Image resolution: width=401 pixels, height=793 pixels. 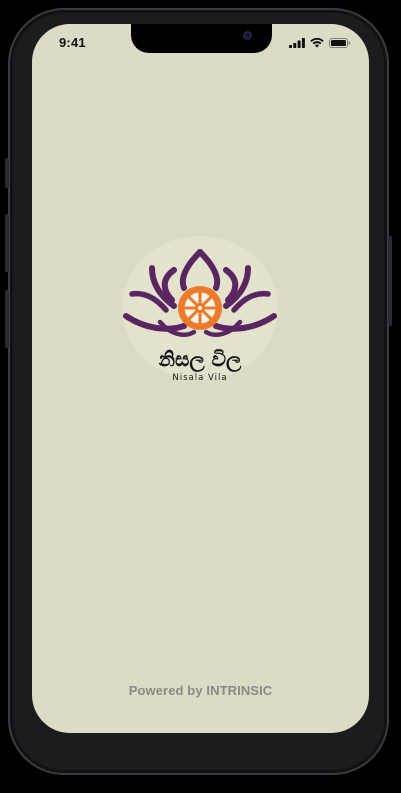 What do you see at coordinates (340, 43) in the screenshot?
I see `battery-icon` at bounding box center [340, 43].